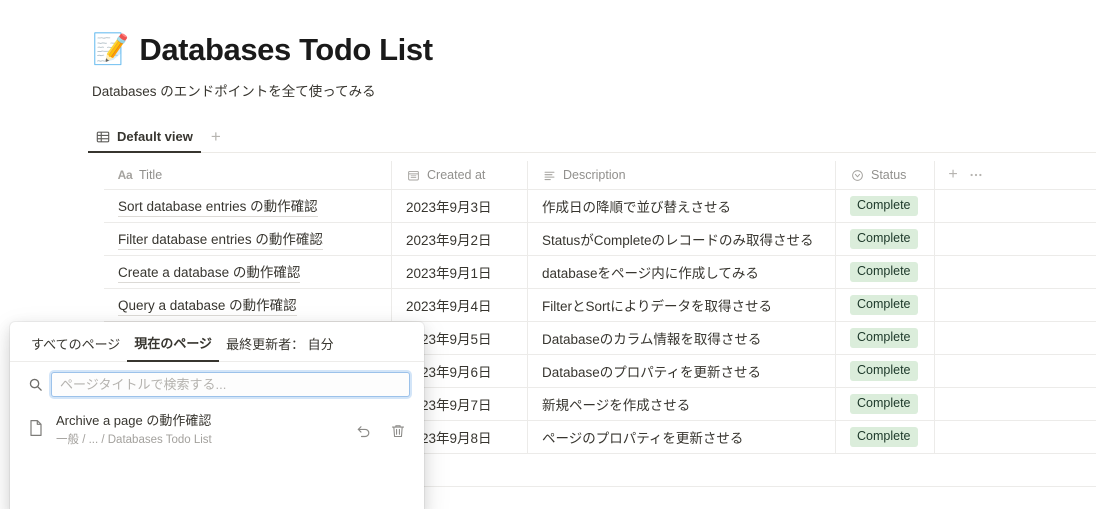 The height and width of the screenshot is (509, 1096). I want to click on row-description: 作成日の降順で並び替えさせる, so click(636, 207).